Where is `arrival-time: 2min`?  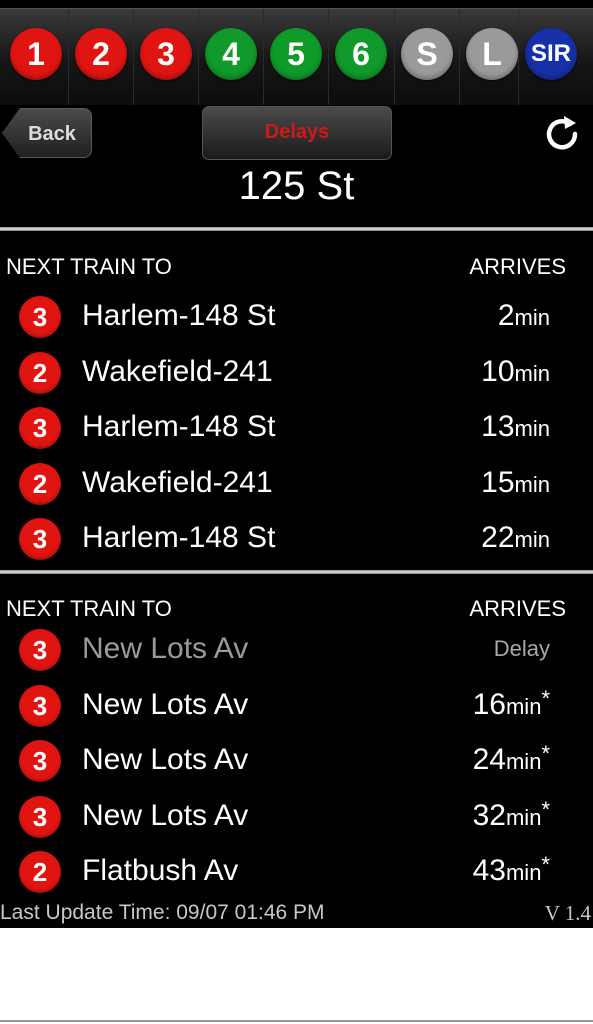
arrival-time: 2min is located at coordinates (524, 316).